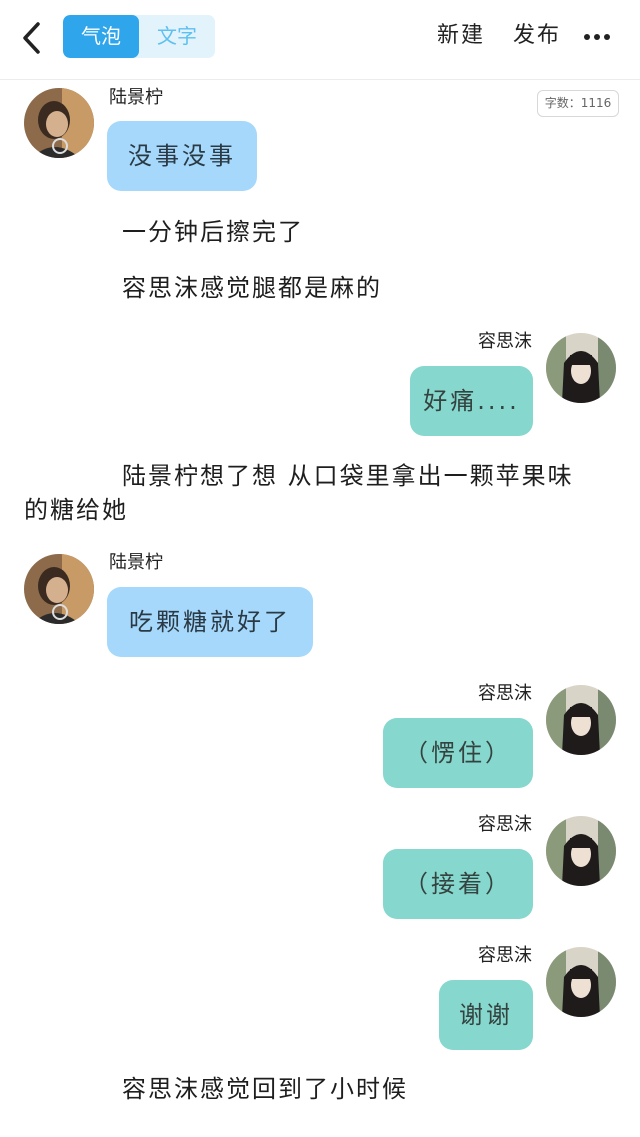  I want to click on message-bubble: （接着）, so click(458, 884).